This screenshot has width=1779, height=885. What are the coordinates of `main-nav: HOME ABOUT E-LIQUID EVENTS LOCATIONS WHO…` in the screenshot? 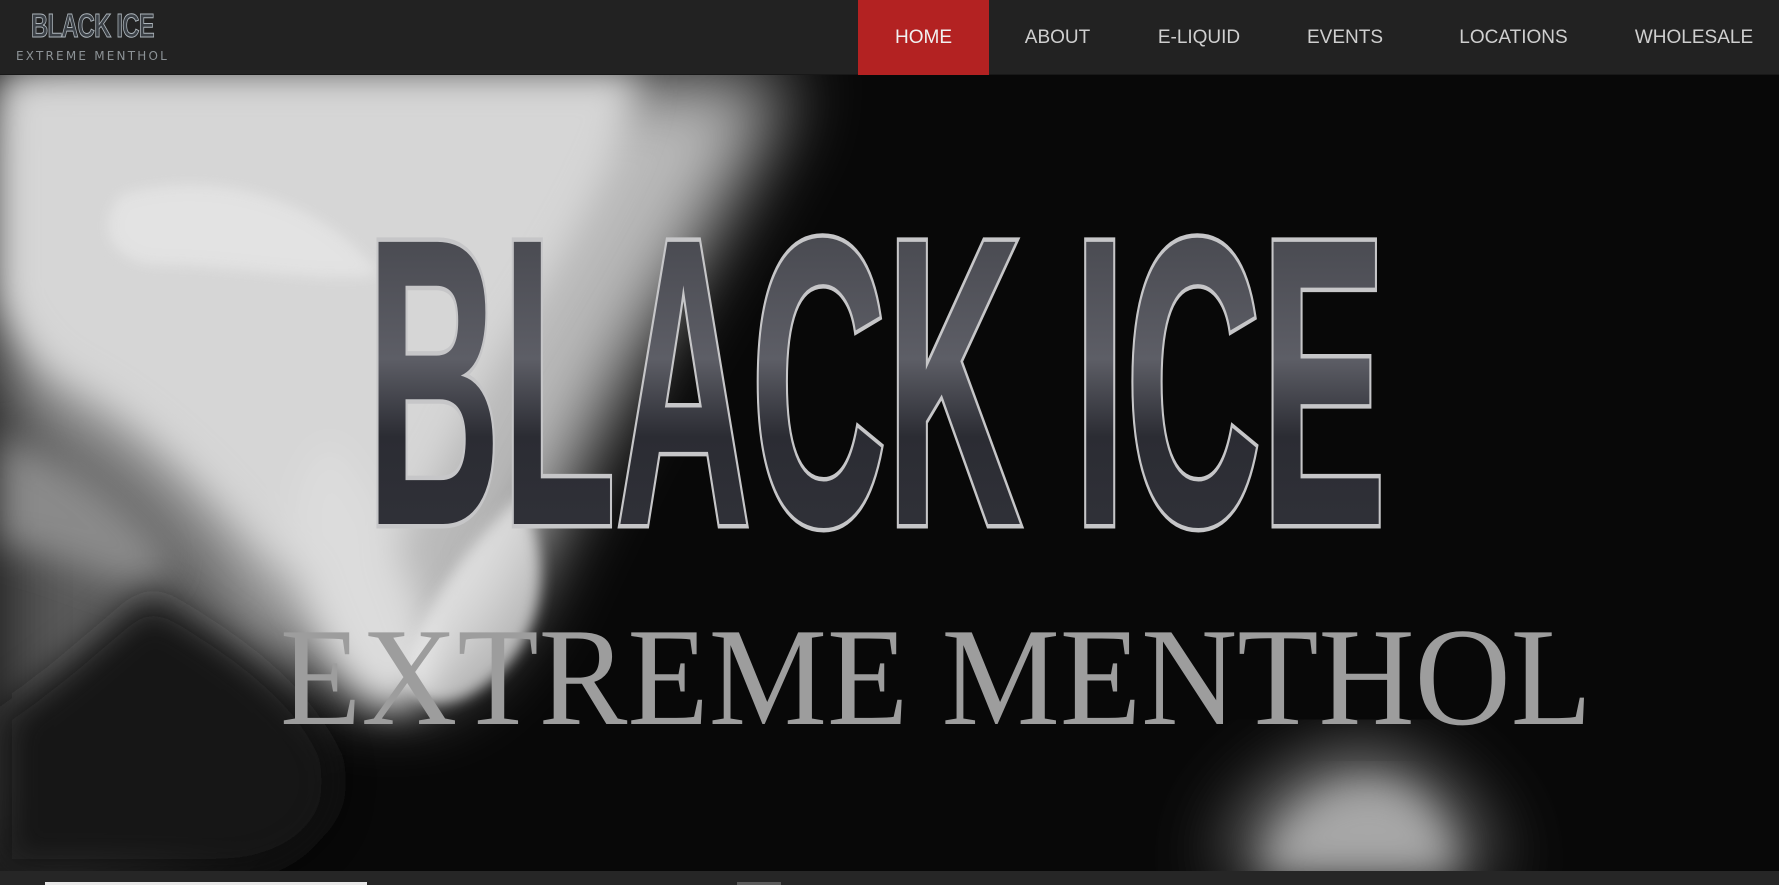 It's located at (1318, 37).